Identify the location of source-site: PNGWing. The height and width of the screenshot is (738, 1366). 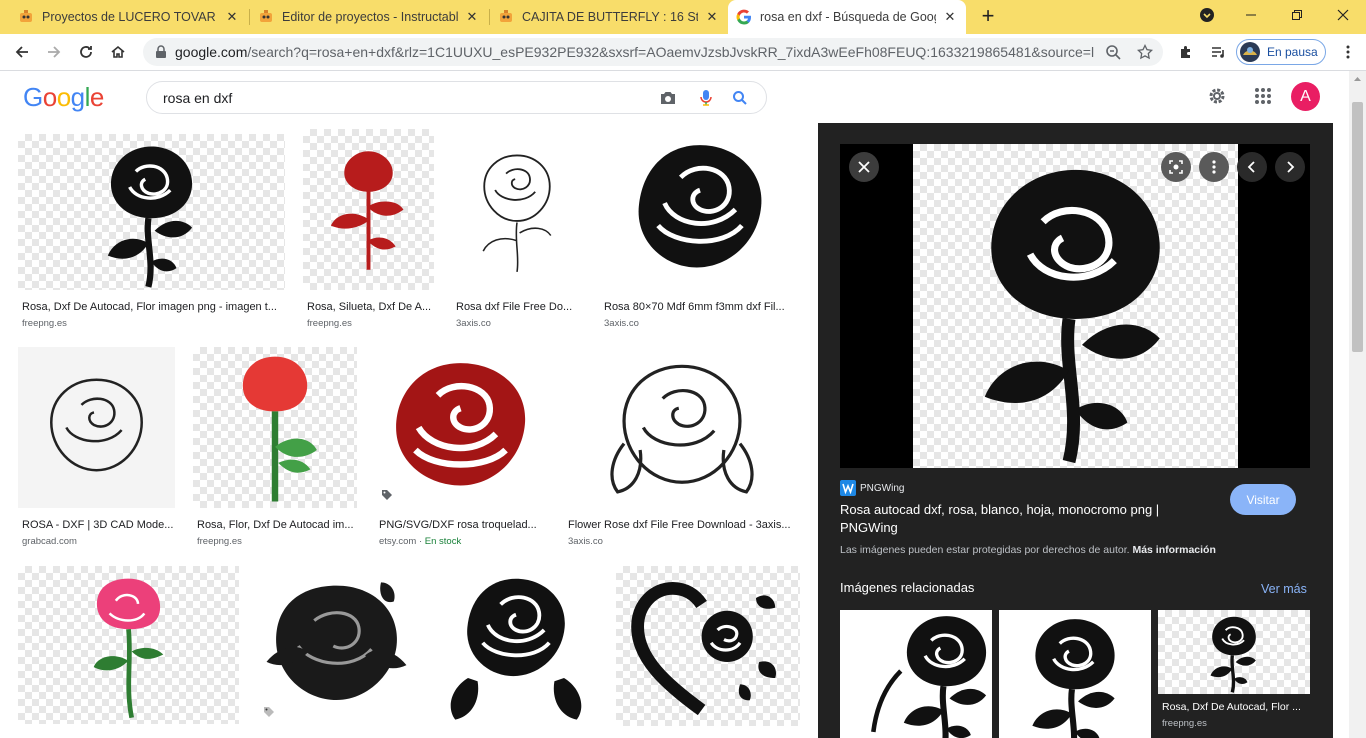
(882, 488).